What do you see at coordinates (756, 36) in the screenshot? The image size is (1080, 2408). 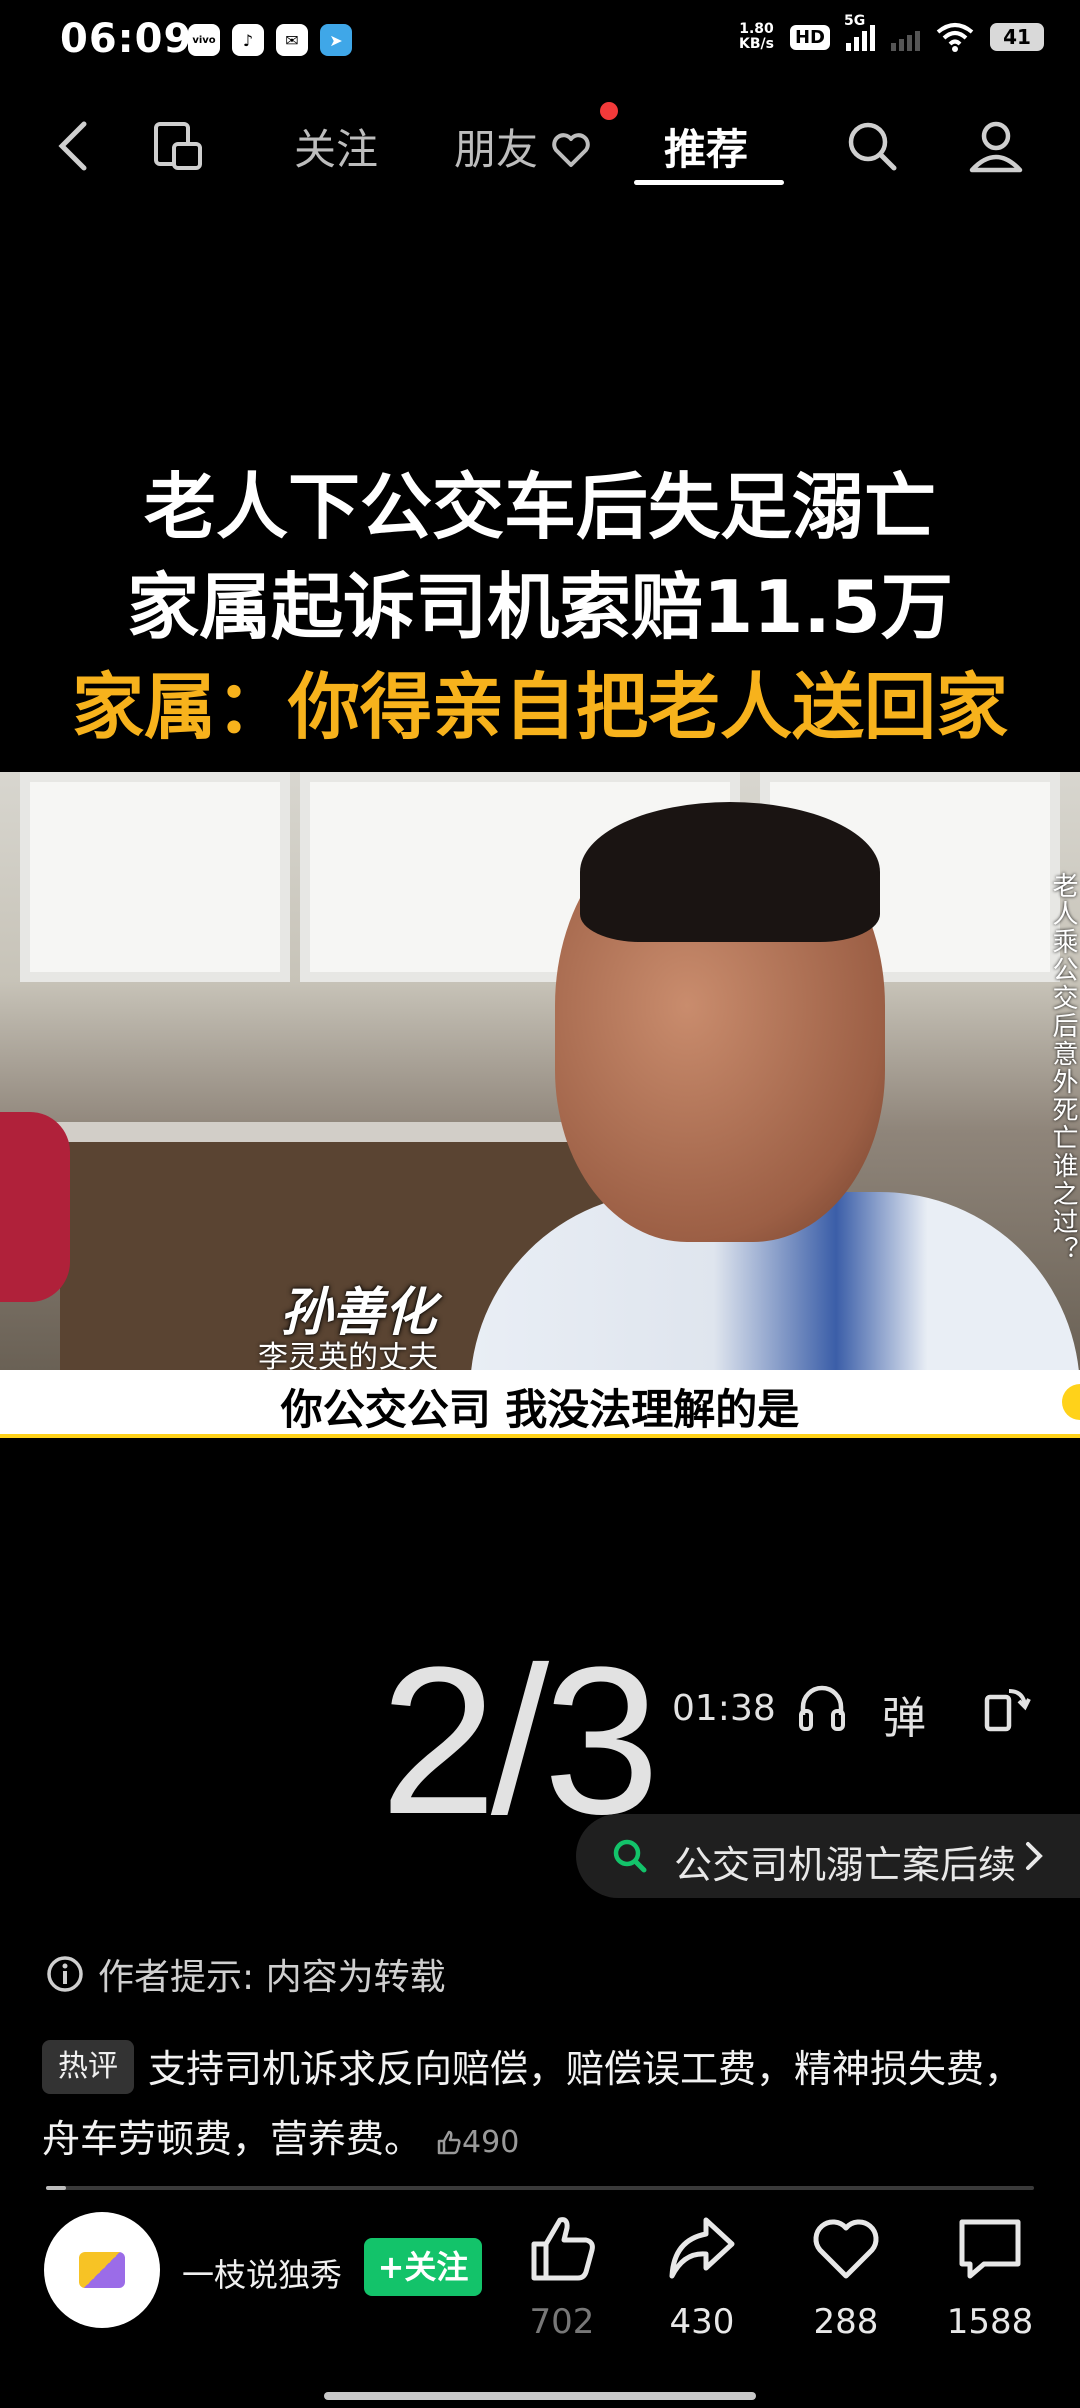 I see `network-speed: 1.80 KB/s` at bounding box center [756, 36].